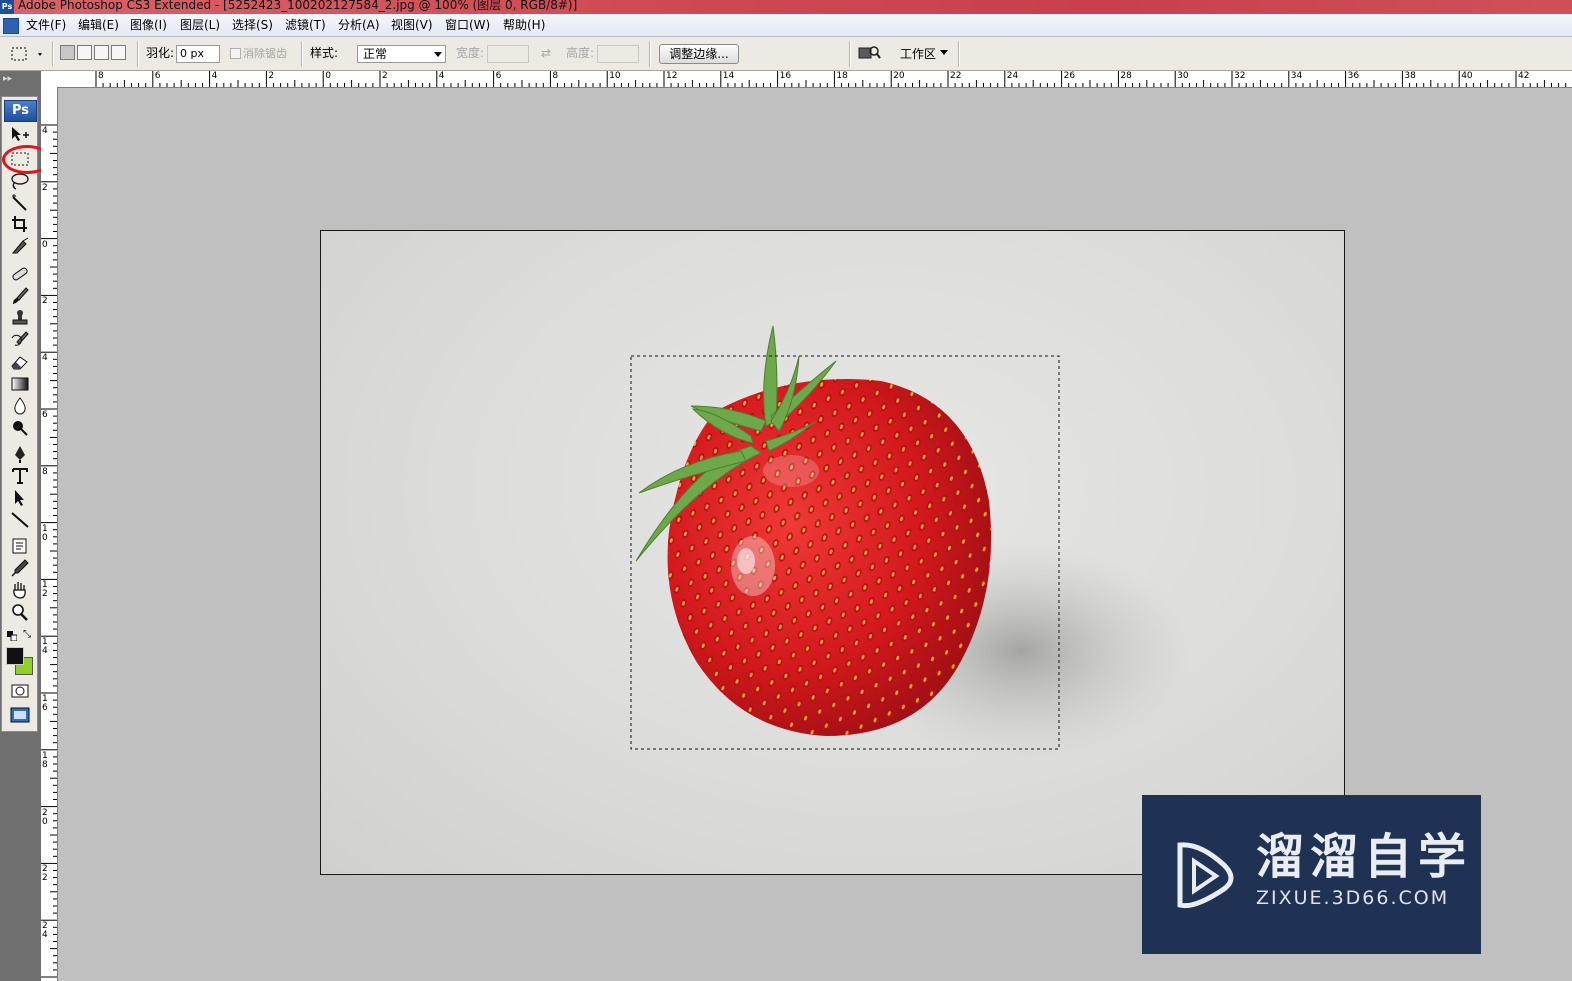 This screenshot has height=981, width=1572. Describe the element at coordinates (20, 135) in the screenshot. I see `move-tool-icon` at that location.